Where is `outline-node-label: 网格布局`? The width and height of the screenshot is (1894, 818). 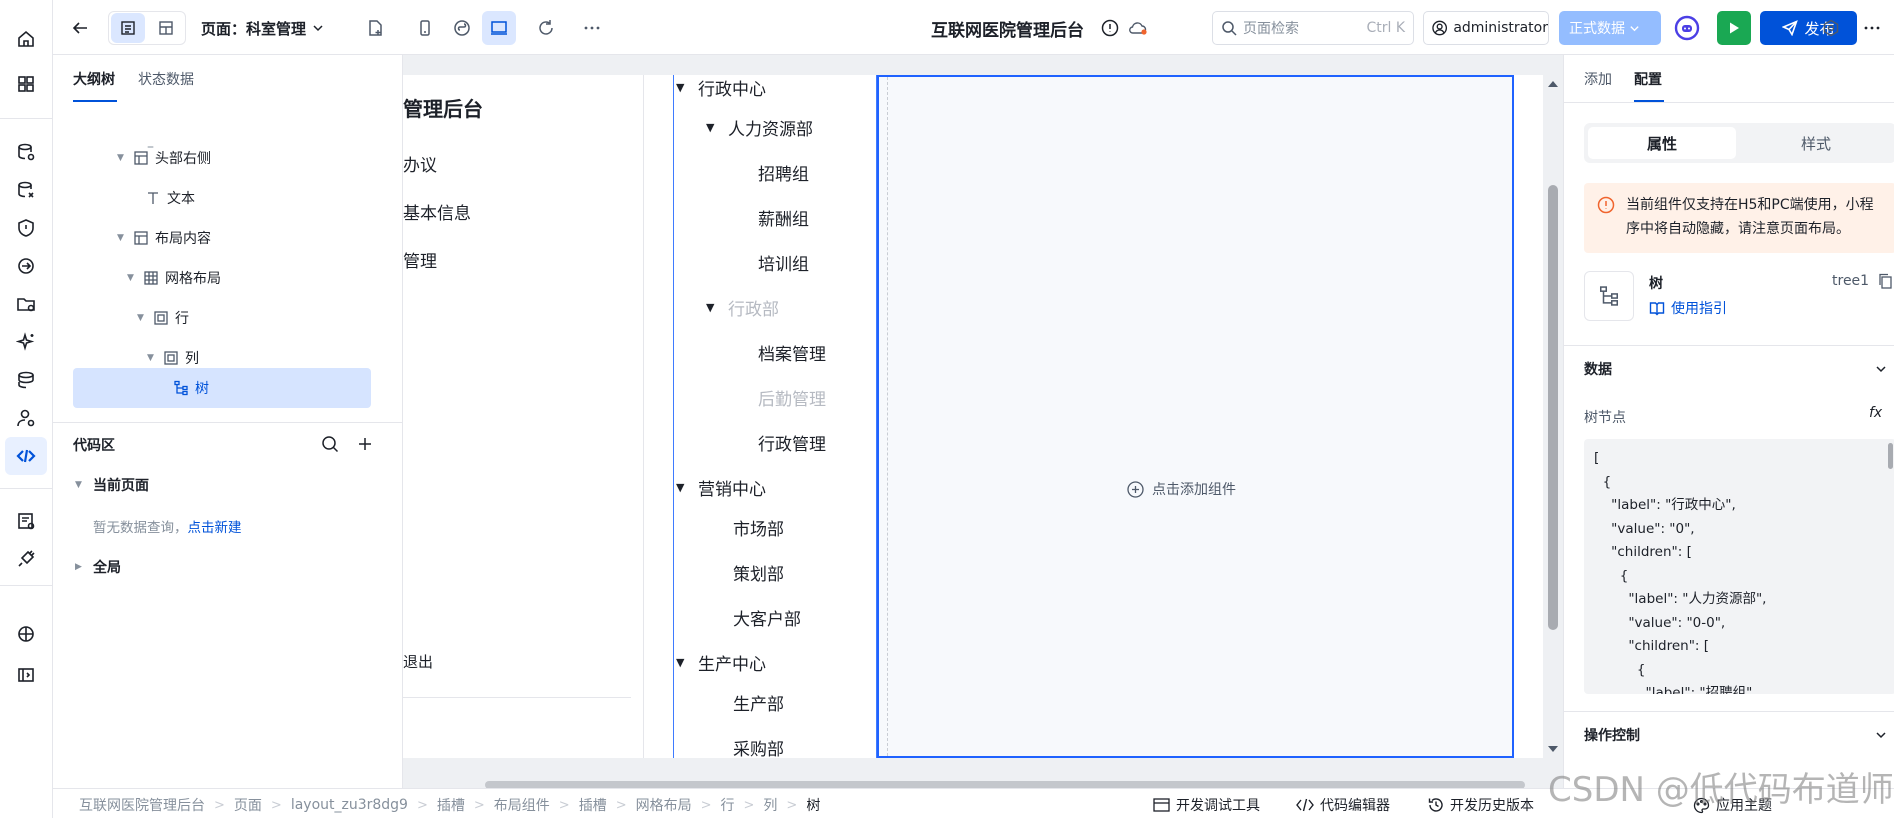
outline-node-label: 网格布局 is located at coordinates (193, 279).